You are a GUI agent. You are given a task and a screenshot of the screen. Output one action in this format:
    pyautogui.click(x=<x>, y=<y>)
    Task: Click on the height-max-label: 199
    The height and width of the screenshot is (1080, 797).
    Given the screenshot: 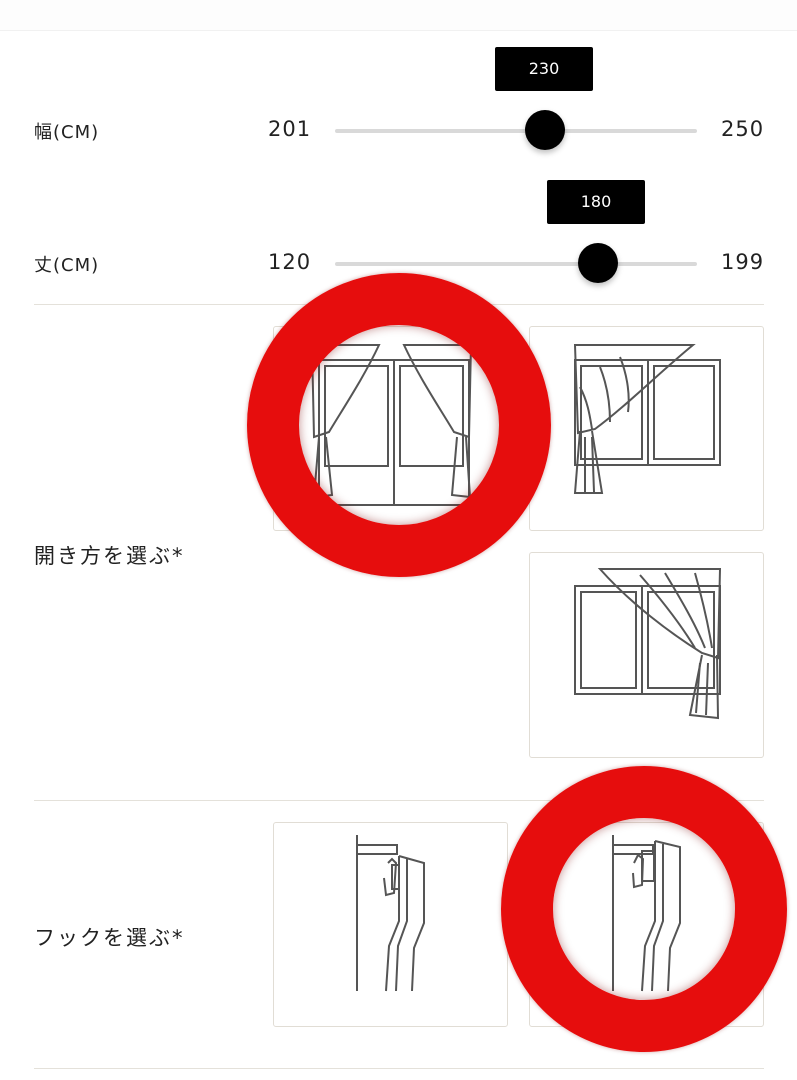 What is the action you would take?
    pyautogui.click(x=743, y=262)
    